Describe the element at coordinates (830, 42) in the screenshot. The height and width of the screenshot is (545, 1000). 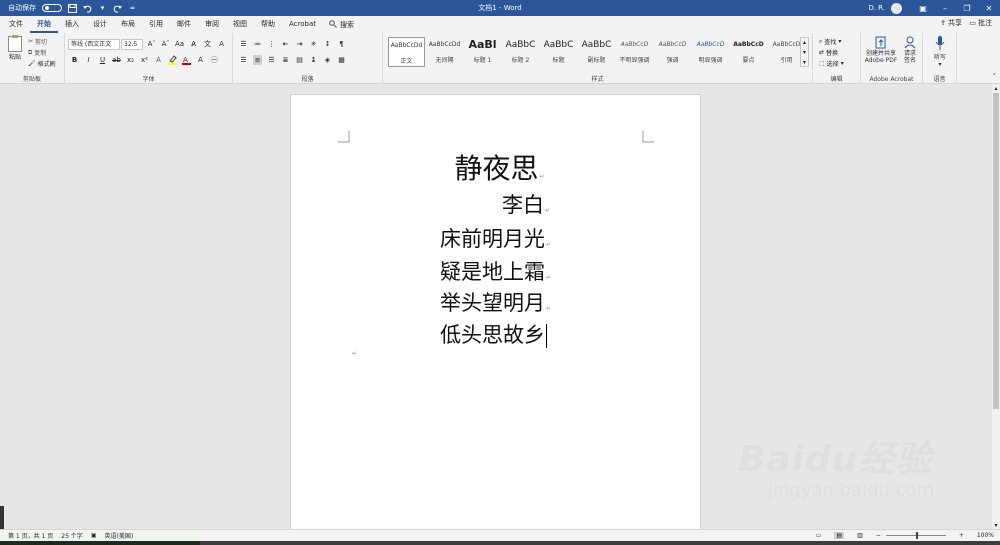
I see `find-button: ⌕ 查找 ▾` at that location.